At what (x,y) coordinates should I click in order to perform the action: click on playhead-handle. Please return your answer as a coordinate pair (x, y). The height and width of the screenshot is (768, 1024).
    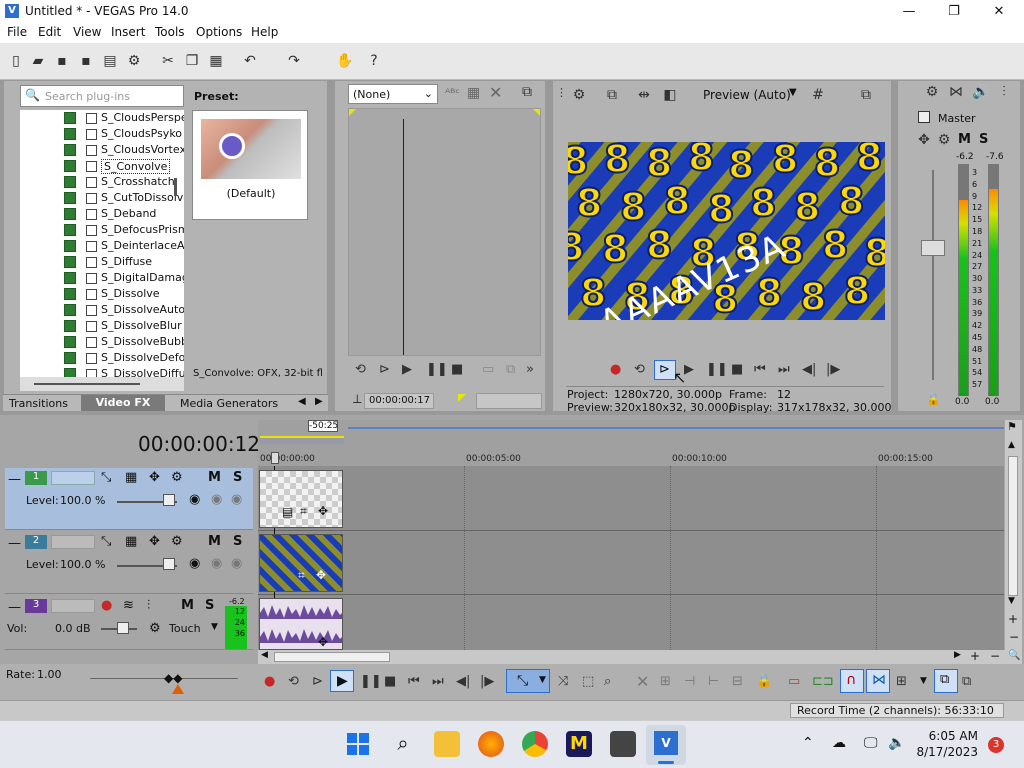
    Looking at the image, I should click on (275, 458).